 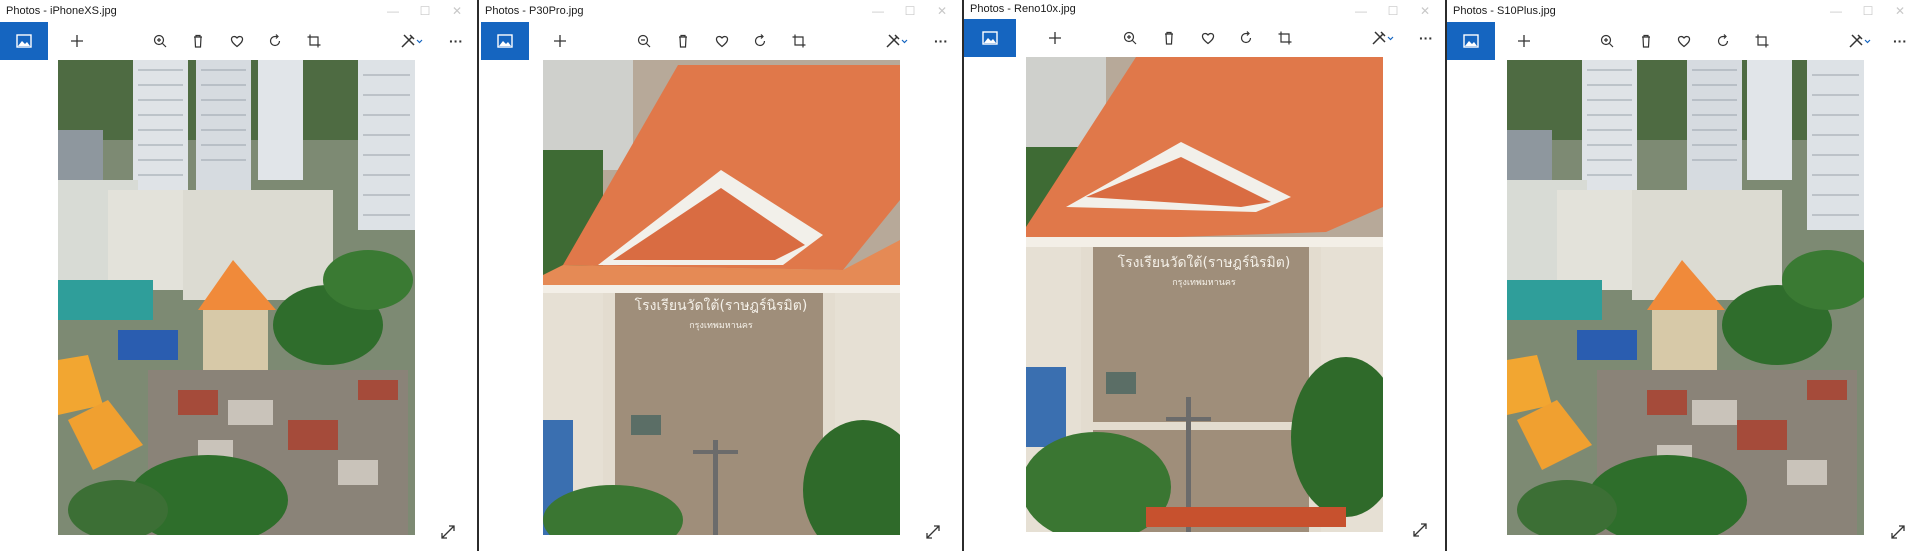 What do you see at coordinates (1023, 9) in the screenshot?
I see `window-title: Photos - Reno10x.jpg` at bounding box center [1023, 9].